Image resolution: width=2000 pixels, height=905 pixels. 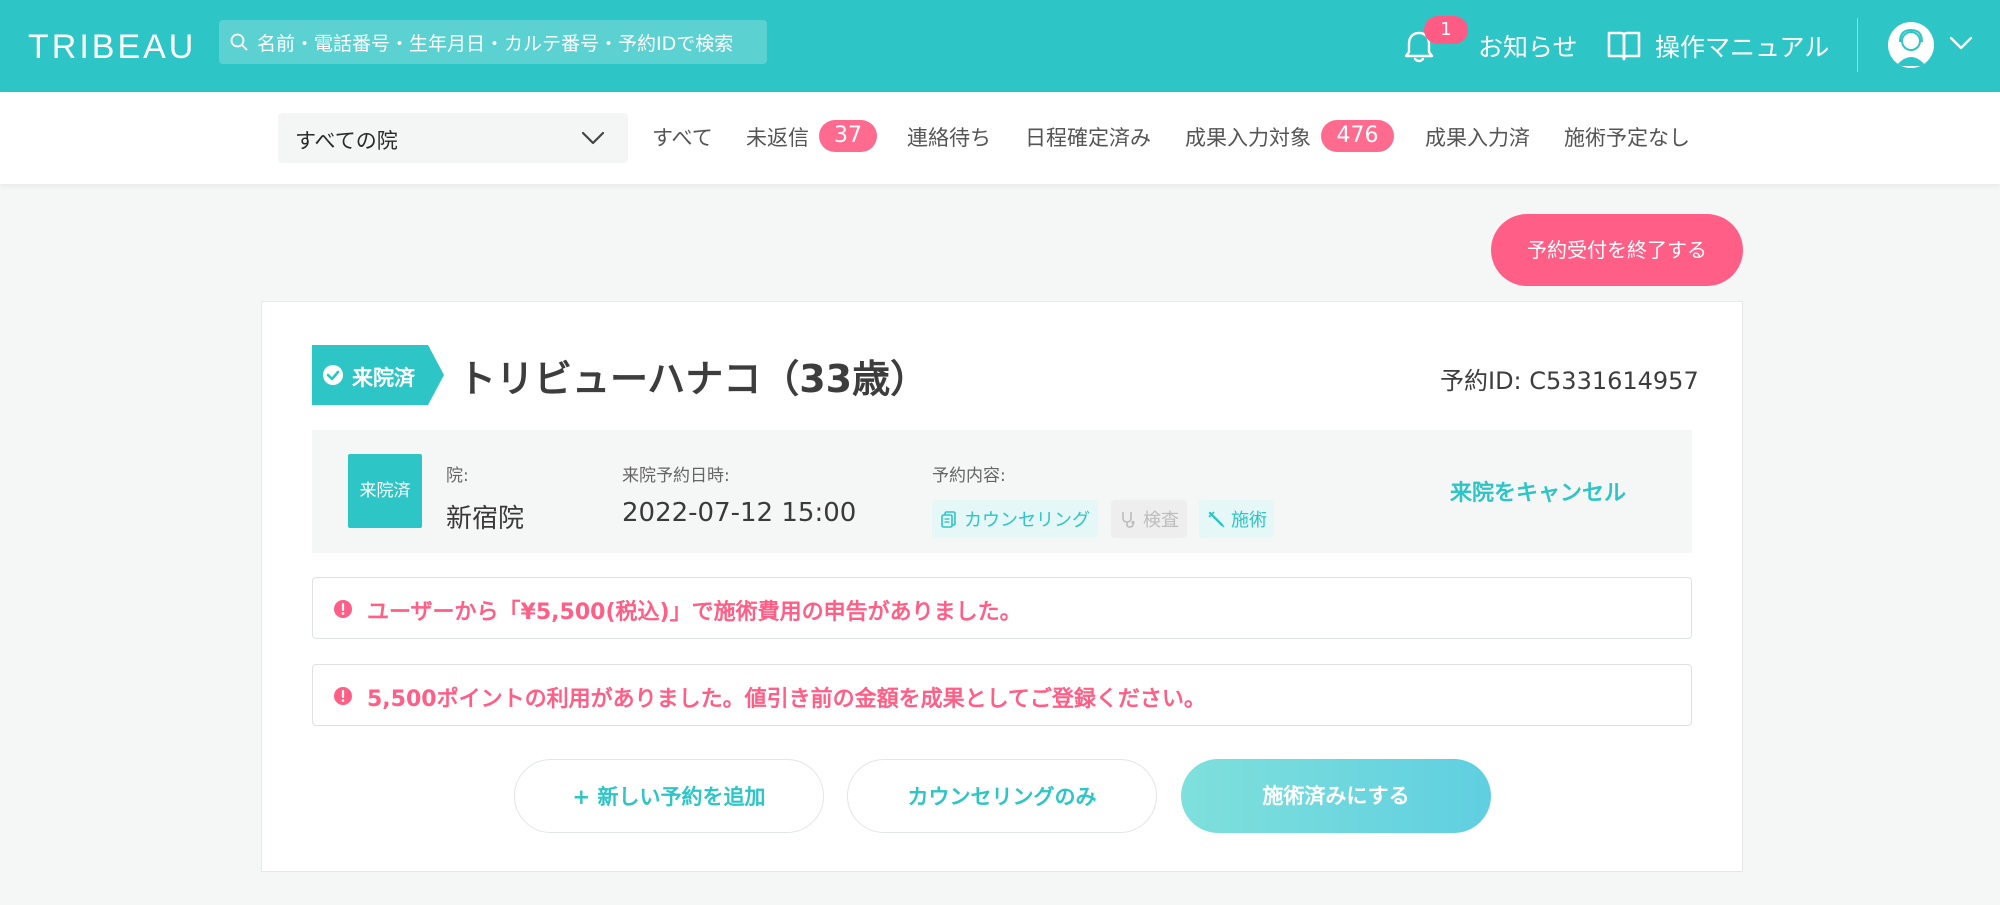 I want to click on brand-logo: TRIBEAU, so click(x=112, y=47).